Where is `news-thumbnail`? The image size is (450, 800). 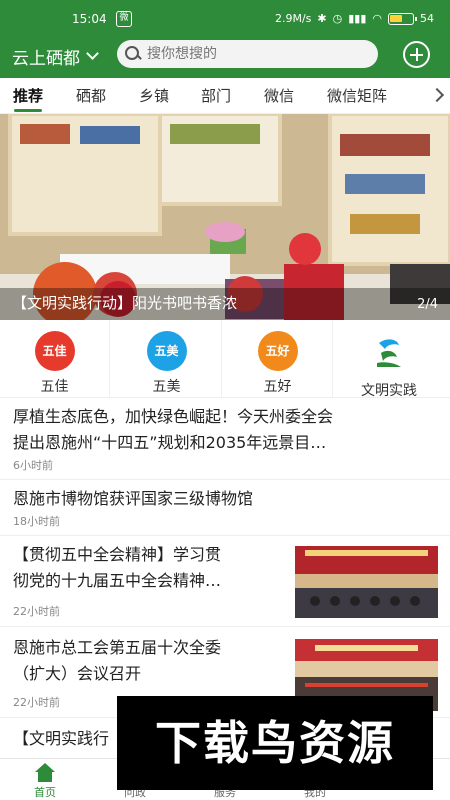
news-thumbnail is located at coordinates (366, 582).